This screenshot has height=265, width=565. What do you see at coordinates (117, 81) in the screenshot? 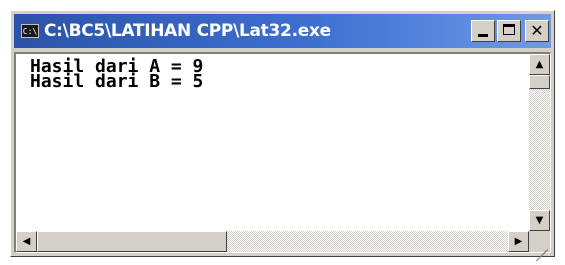
I see `console-line: Hasil dari B = 5` at bounding box center [117, 81].